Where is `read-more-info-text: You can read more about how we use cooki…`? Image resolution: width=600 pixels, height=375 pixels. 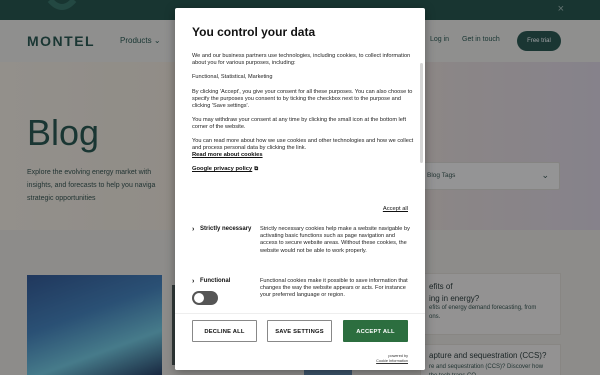
read-more-info-text: You can read more about how we use cooki… is located at coordinates (303, 145).